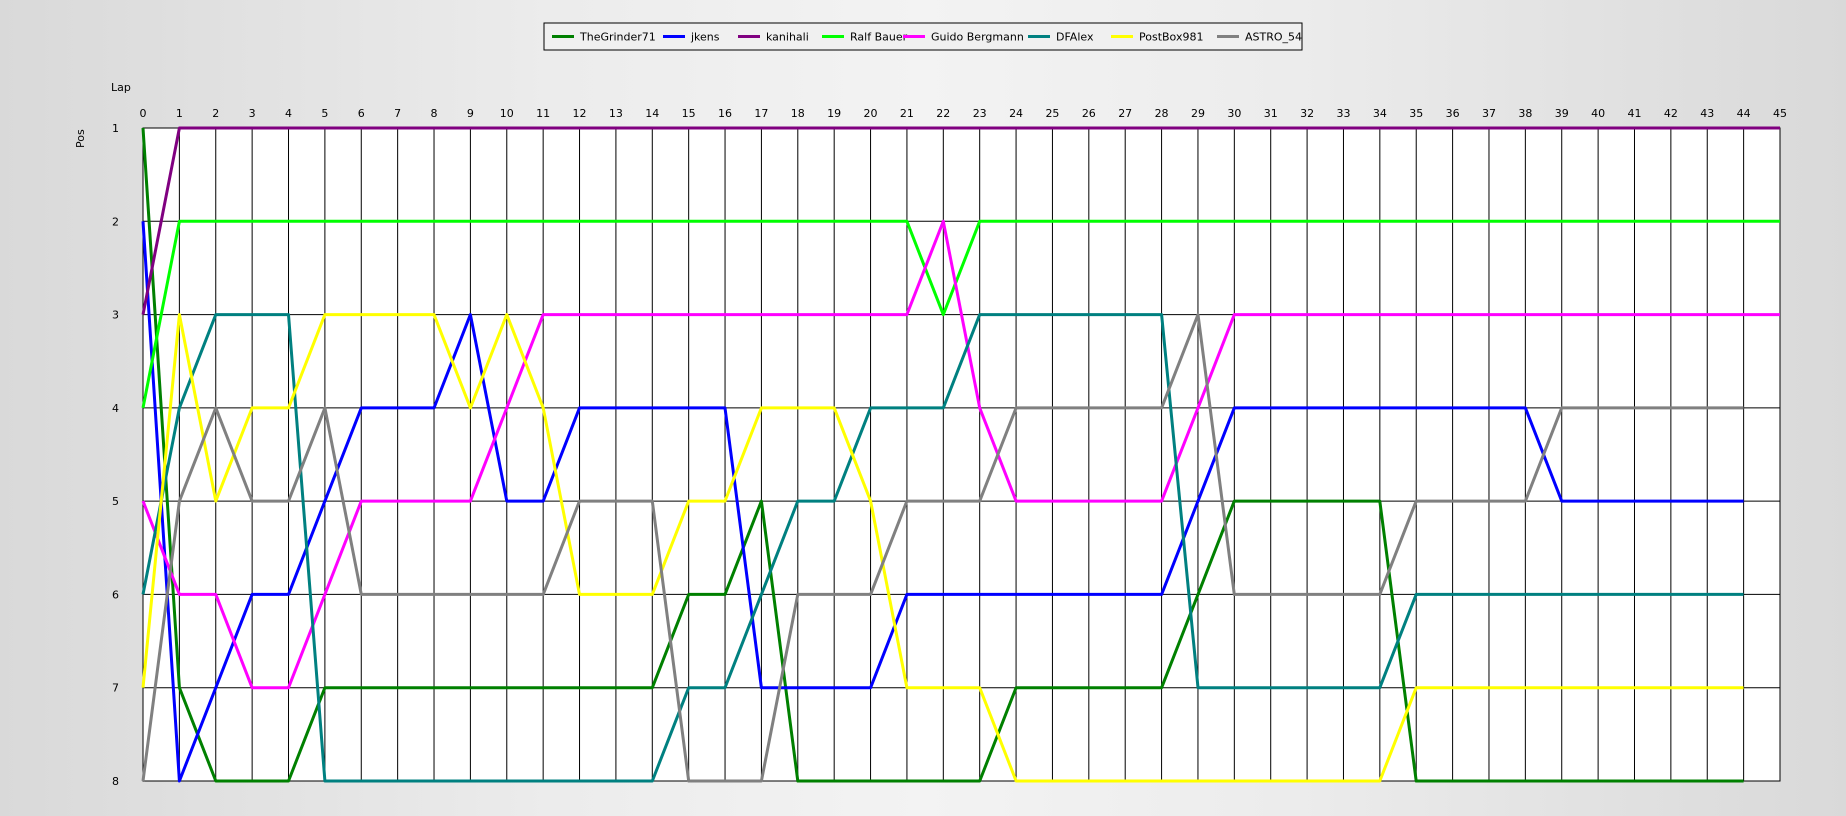  What do you see at coordinates (1634, 113) in the screenshot?
I see `x-tick-label-41: 41` at bounding box center [1634, 113].